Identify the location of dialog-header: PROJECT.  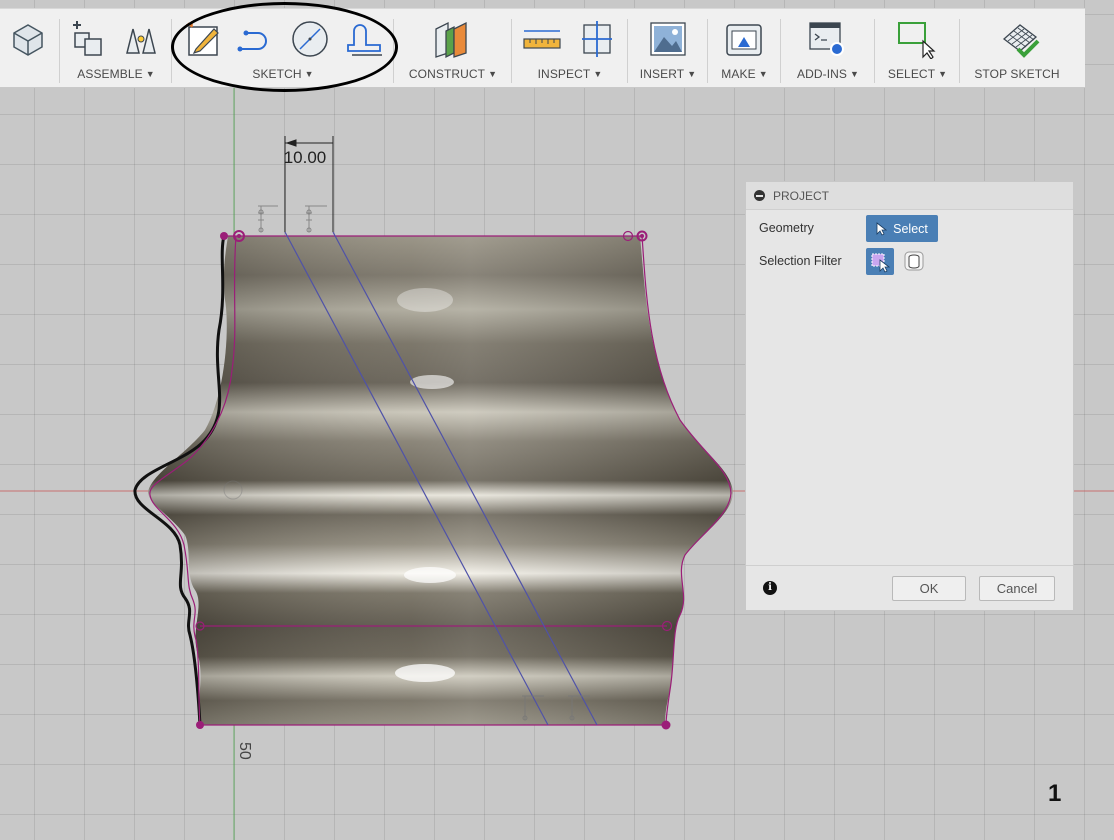
(909, 196).